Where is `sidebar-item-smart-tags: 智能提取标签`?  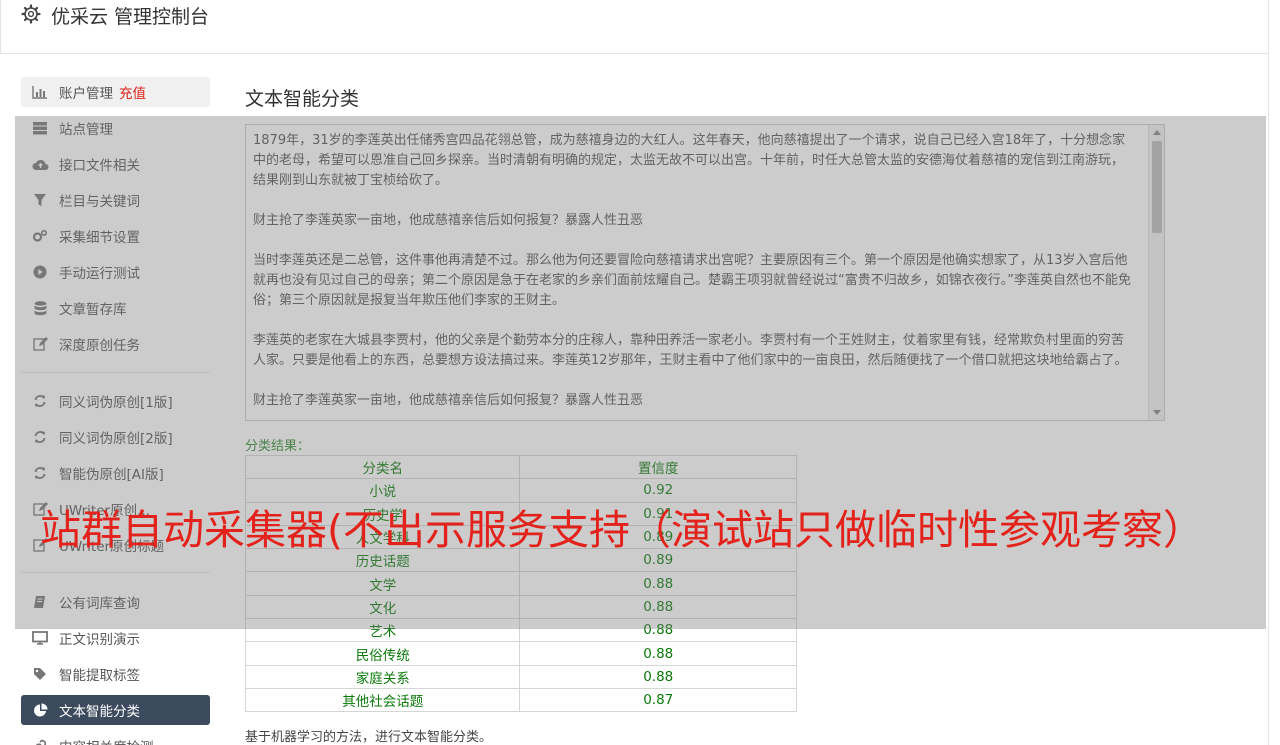
sidebar-item-smart-tags: 智能提取标签 is located at coordinates (115, 674).